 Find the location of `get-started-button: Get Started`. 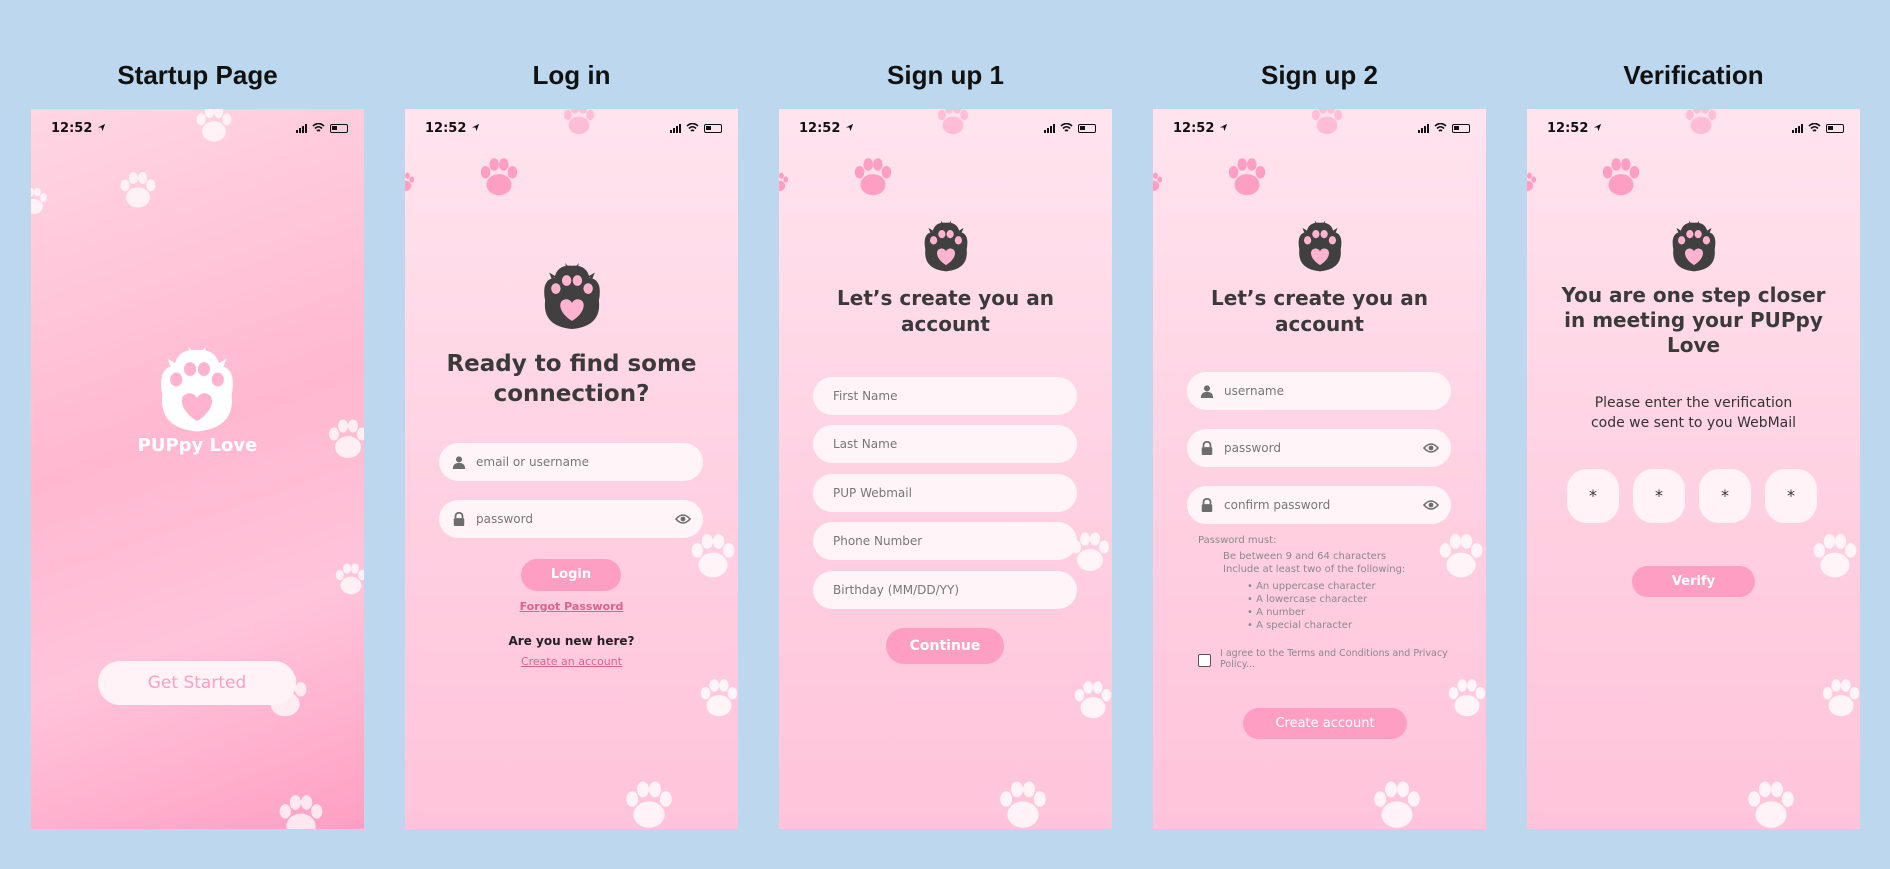

get-started-button: Get Started is located at coordinates (197, 683).